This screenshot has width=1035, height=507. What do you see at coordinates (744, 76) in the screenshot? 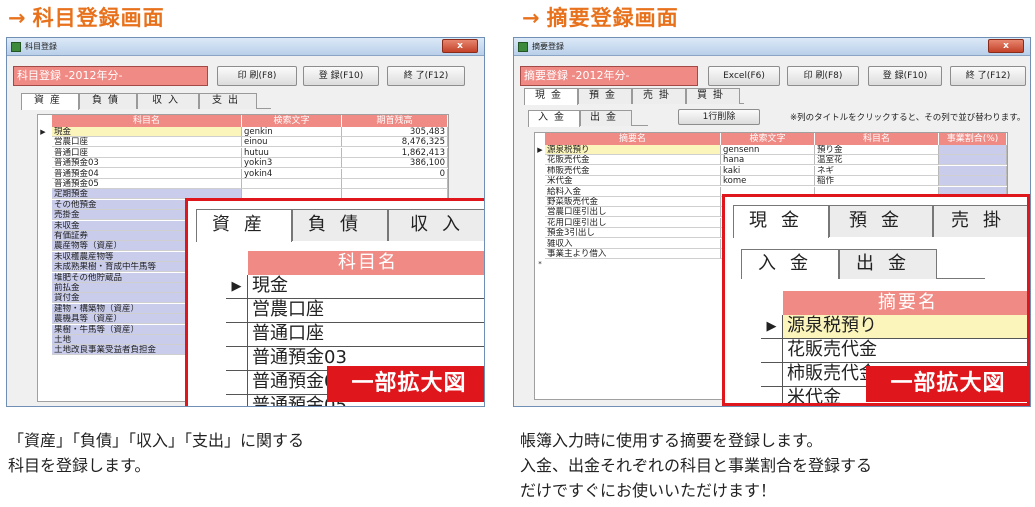
I see `excel-button: Excel(F6)` at bounding box center [744, 76].